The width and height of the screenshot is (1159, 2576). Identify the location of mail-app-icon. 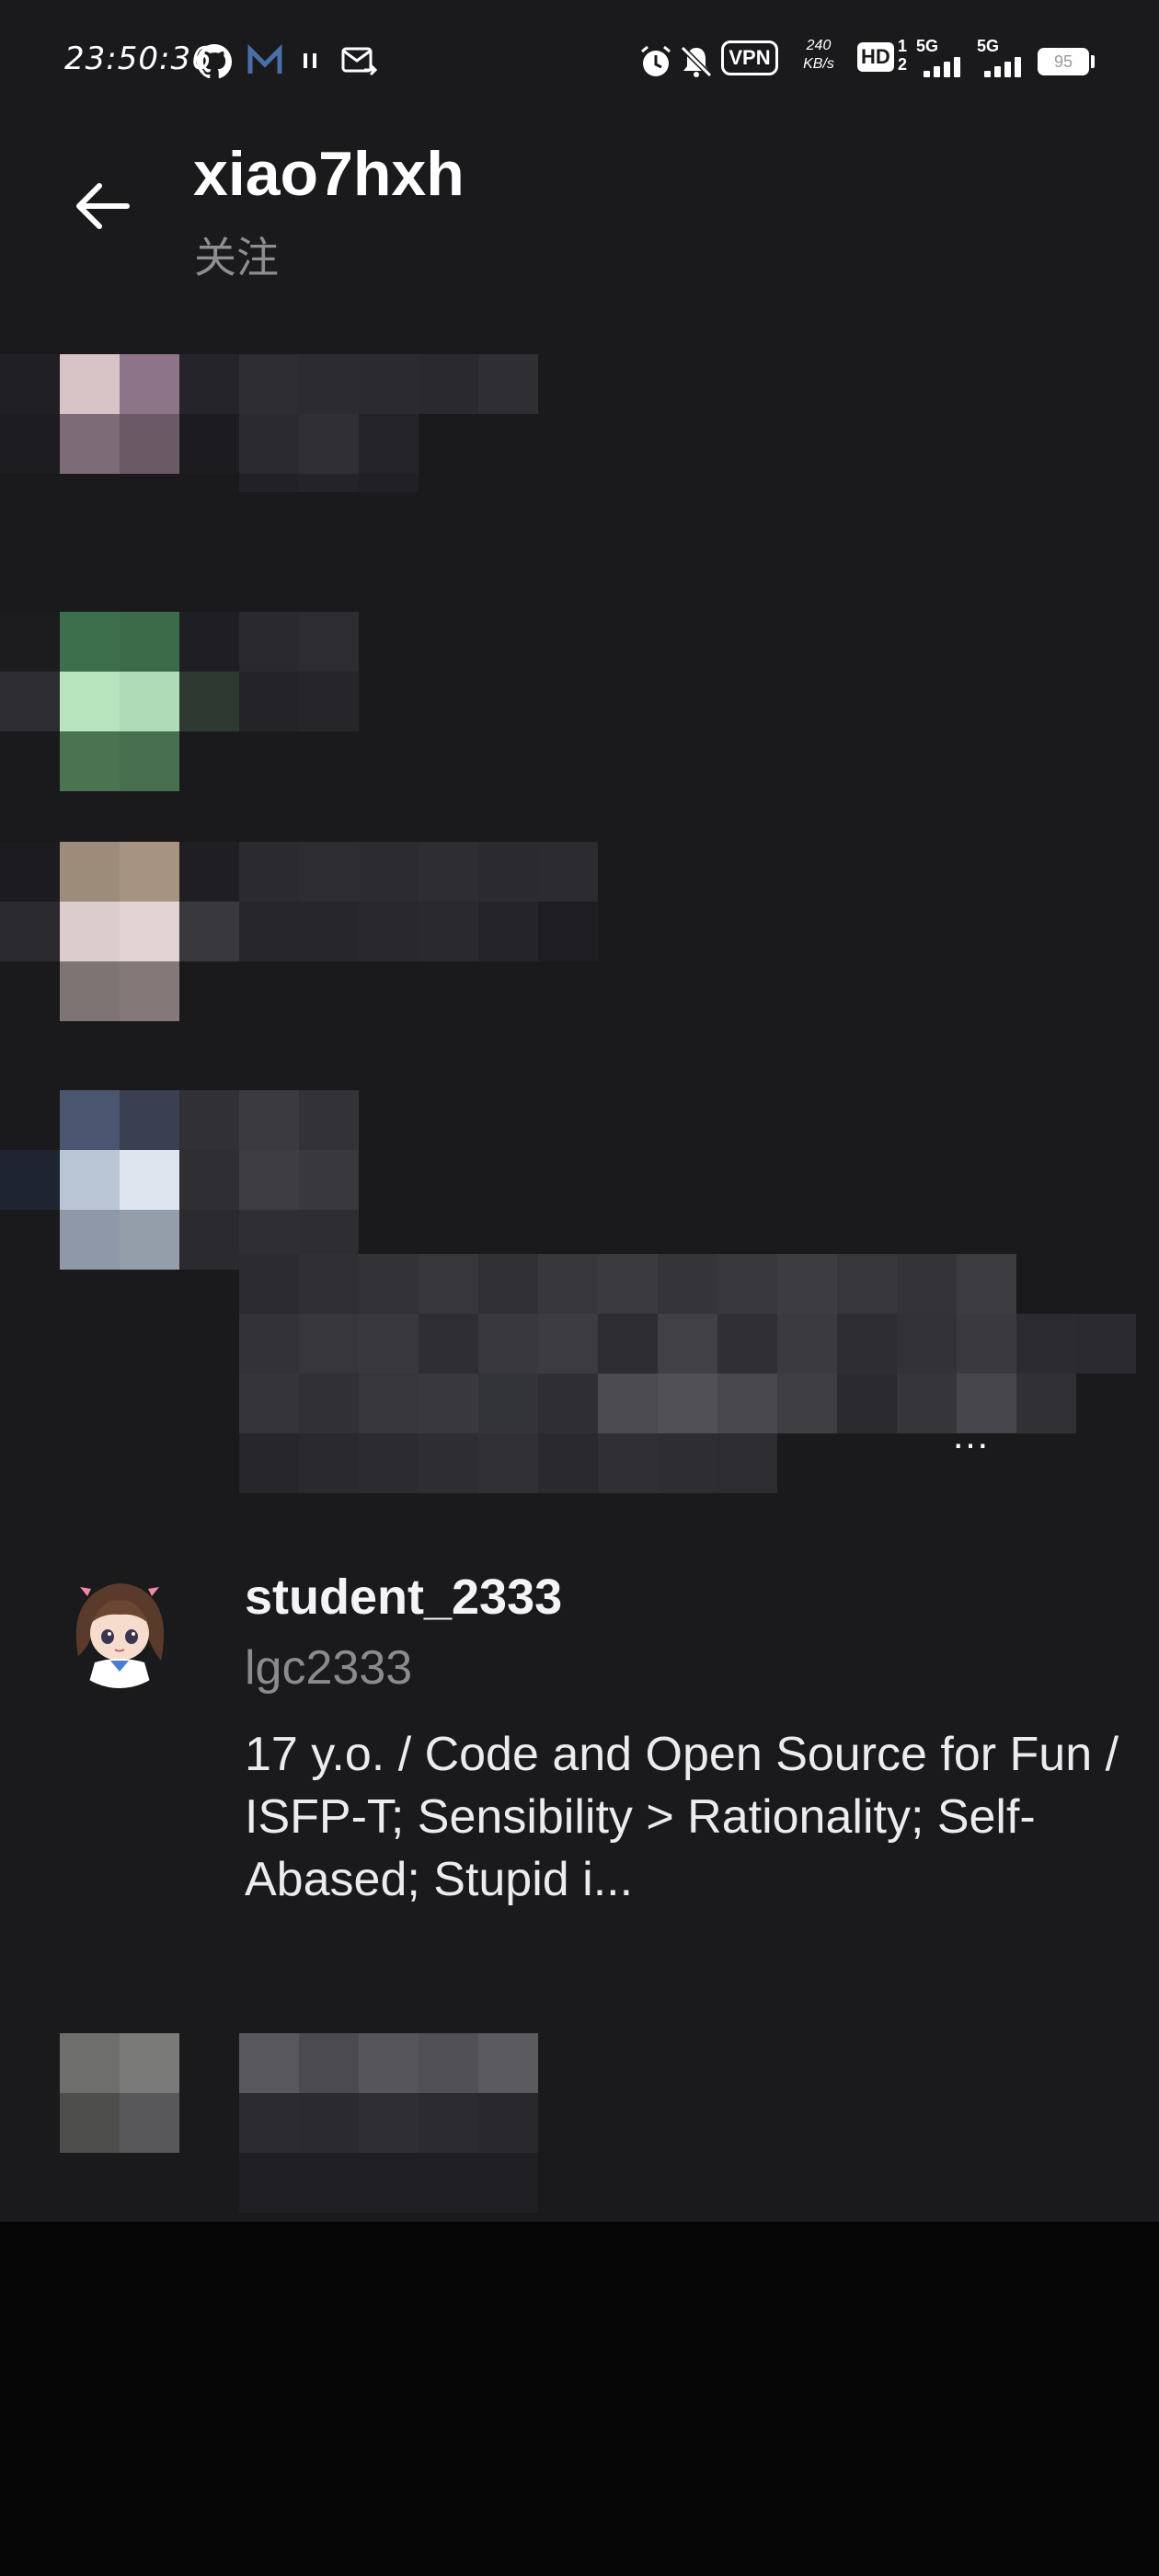
(265, 63).